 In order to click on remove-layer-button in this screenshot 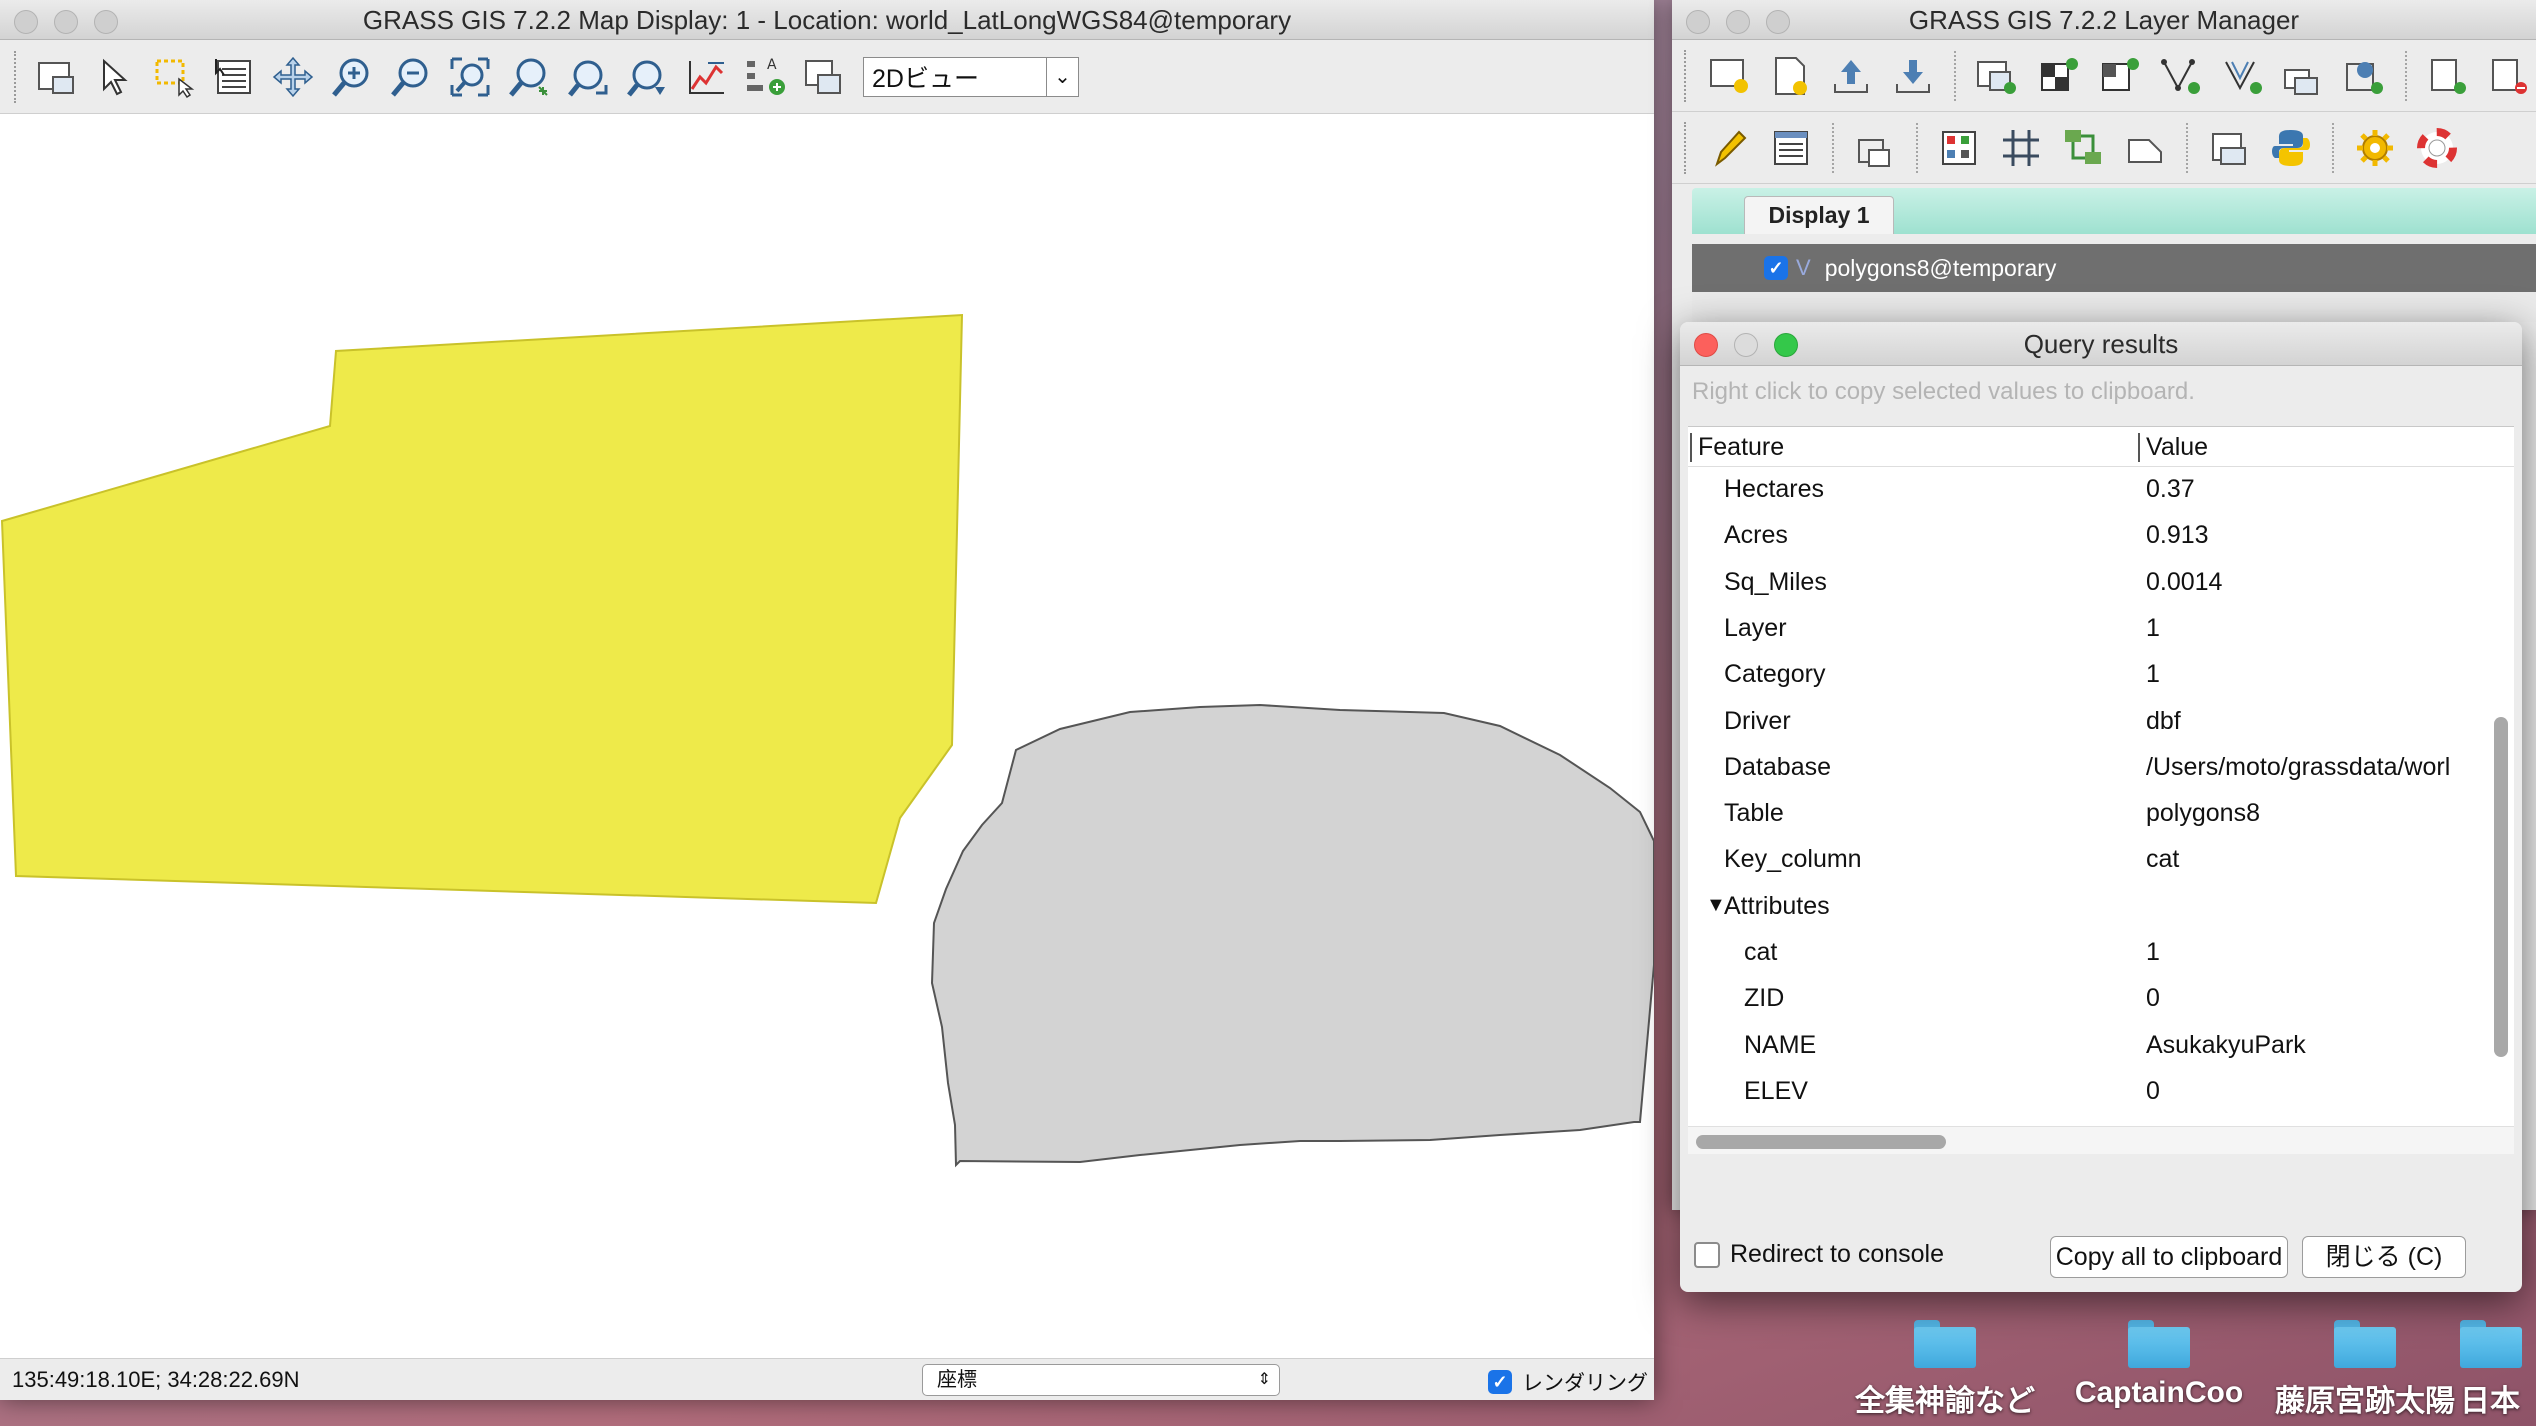, I will do `click(2509, 76)`.